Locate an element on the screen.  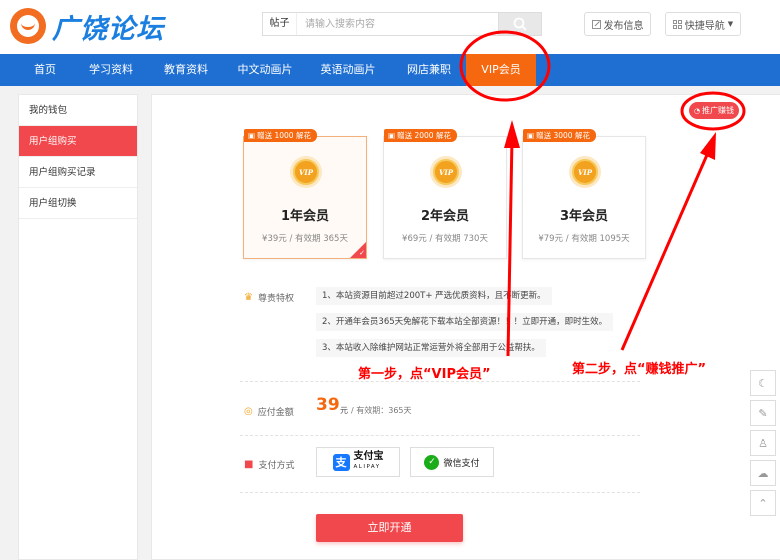
crown-icon: ♛ is located at coordinates (248, 297).